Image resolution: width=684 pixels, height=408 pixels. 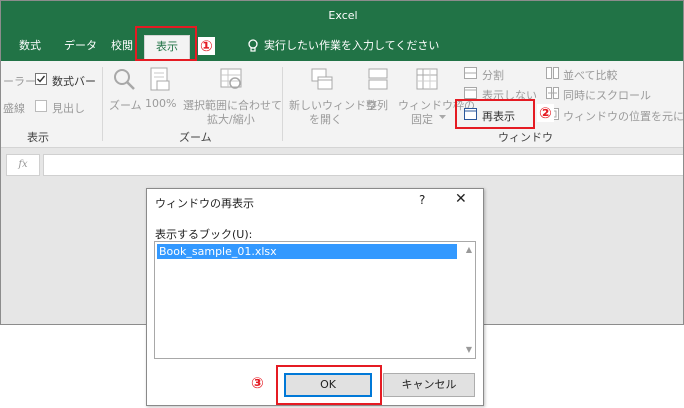 What do you see at coordinates (315, 300) in the screenshot?
I see `book-list: Book_sample_01.xlsx ▲ ▼` at bounding box center [315, 300].